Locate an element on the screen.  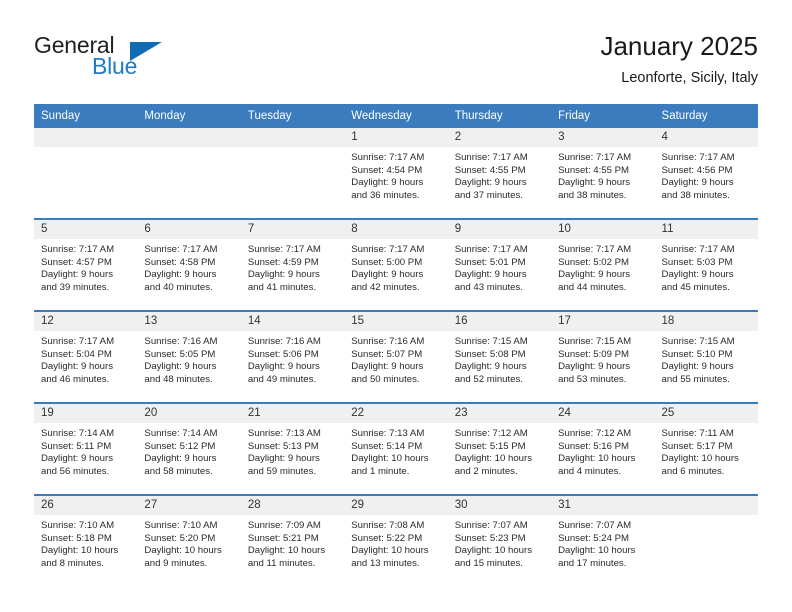
daylight-text-line2: and 50 minutes. is located at coordinates (385, 379).